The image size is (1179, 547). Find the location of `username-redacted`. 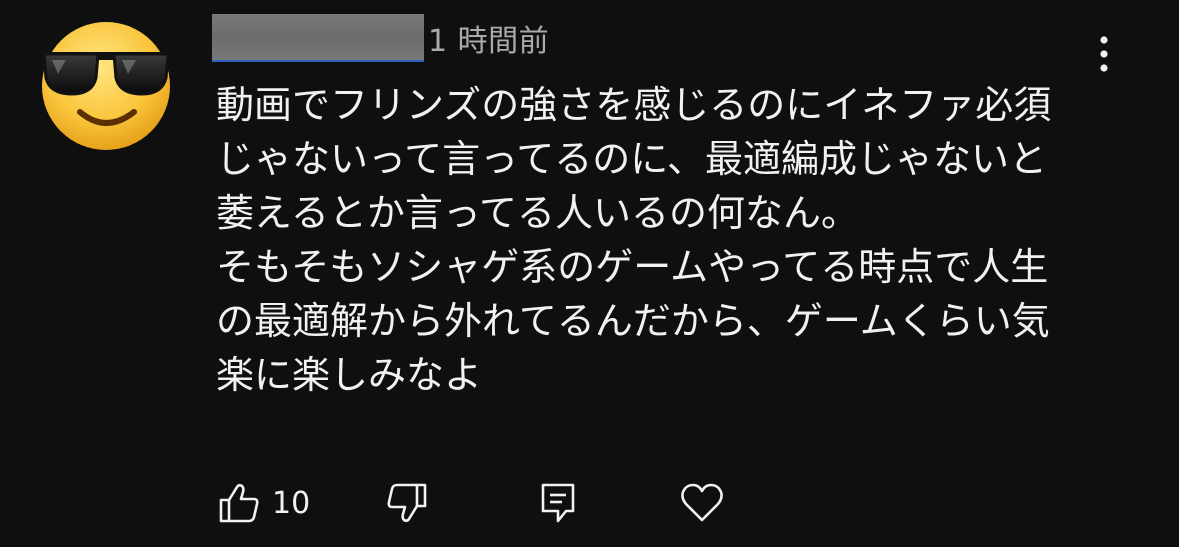

username-redacted is located at coordinates (318, 38).